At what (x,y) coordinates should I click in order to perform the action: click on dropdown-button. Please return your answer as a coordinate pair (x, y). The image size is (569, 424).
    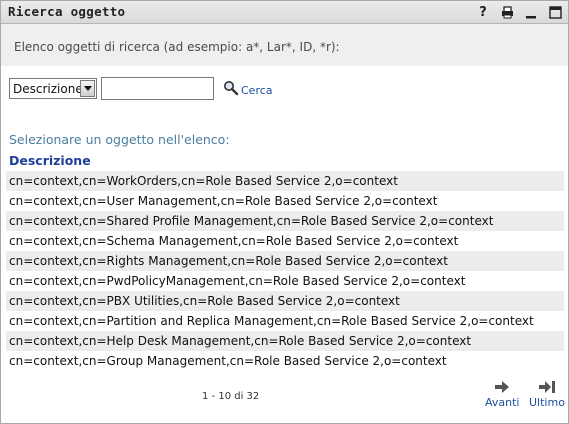
    Looking at the image, I should click on (87, 88).